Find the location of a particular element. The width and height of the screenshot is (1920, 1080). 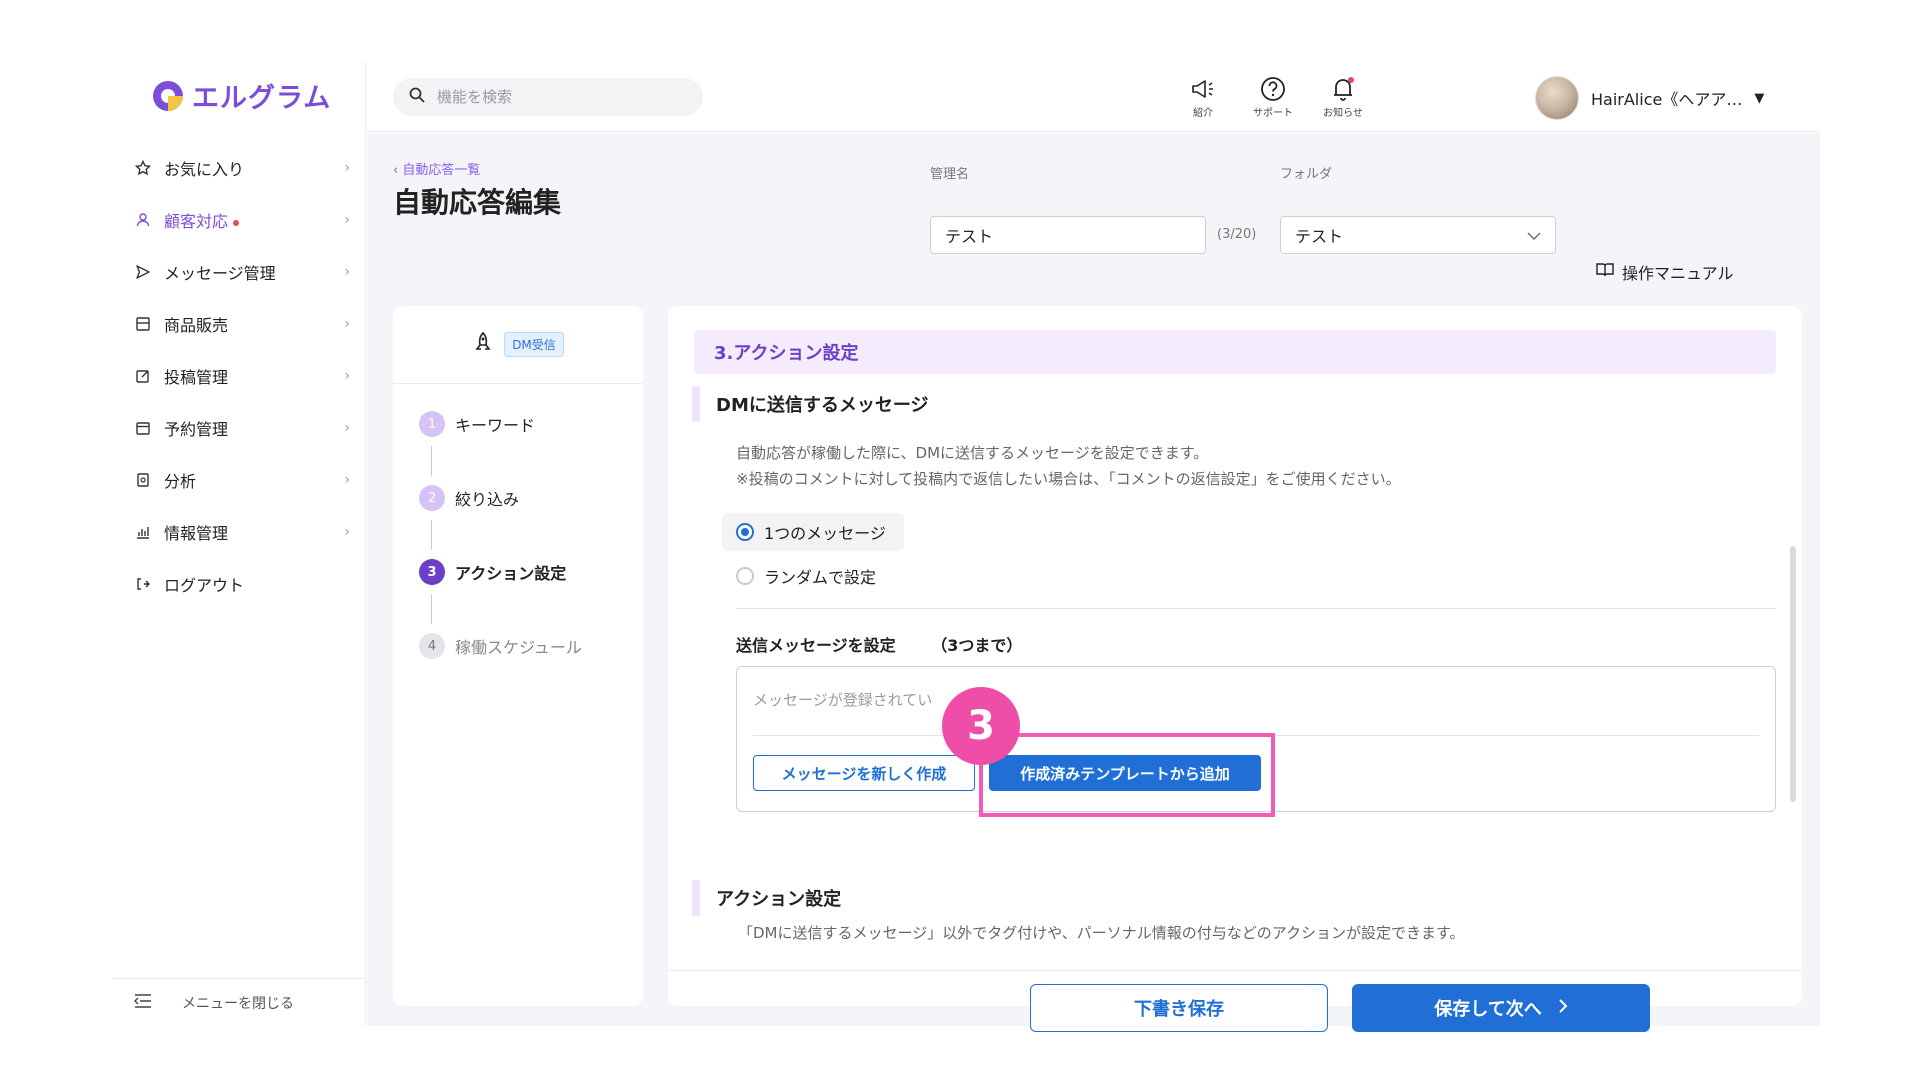

breadcrumb: ‹ 自動応答一覧 is located at coordinates (436, 168).